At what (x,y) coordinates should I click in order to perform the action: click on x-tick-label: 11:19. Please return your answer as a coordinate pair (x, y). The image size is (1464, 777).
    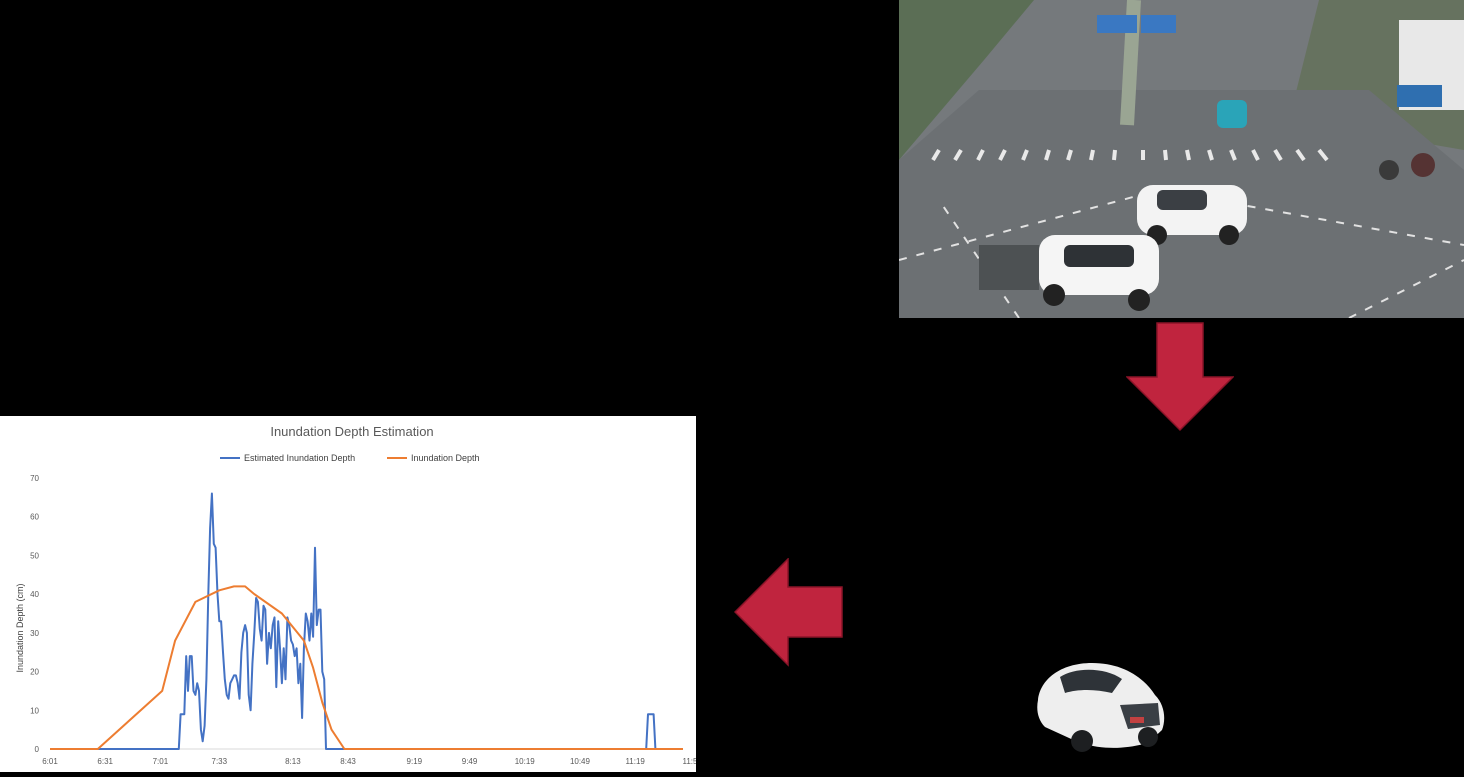
    Looking at the image, I should click on (635, 761).